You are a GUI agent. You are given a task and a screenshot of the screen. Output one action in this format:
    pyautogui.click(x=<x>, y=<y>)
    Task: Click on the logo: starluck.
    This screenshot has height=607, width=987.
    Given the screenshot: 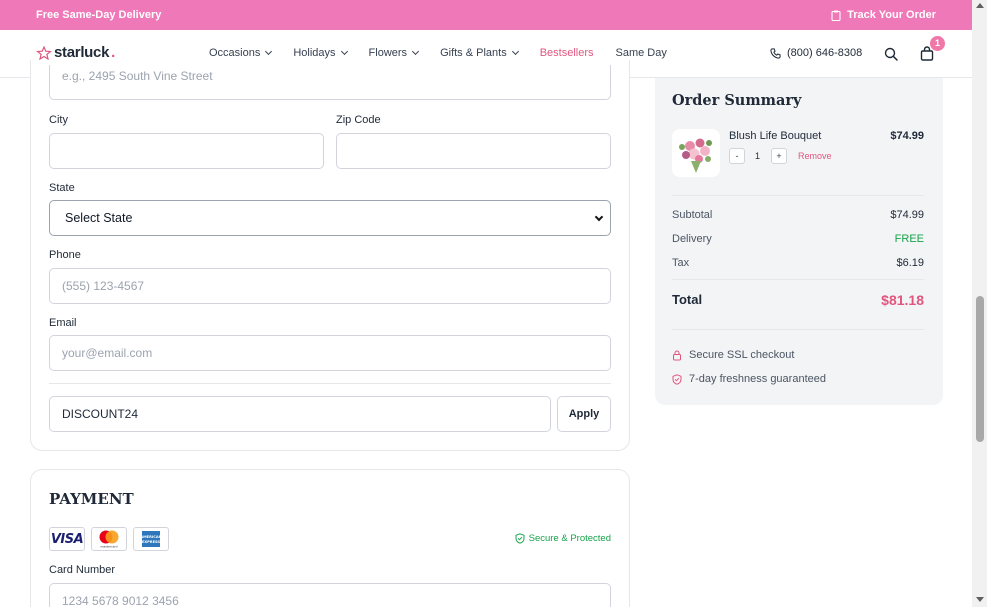 What is the action you would take?
    pyautogui.click(x=75, y=52)
    